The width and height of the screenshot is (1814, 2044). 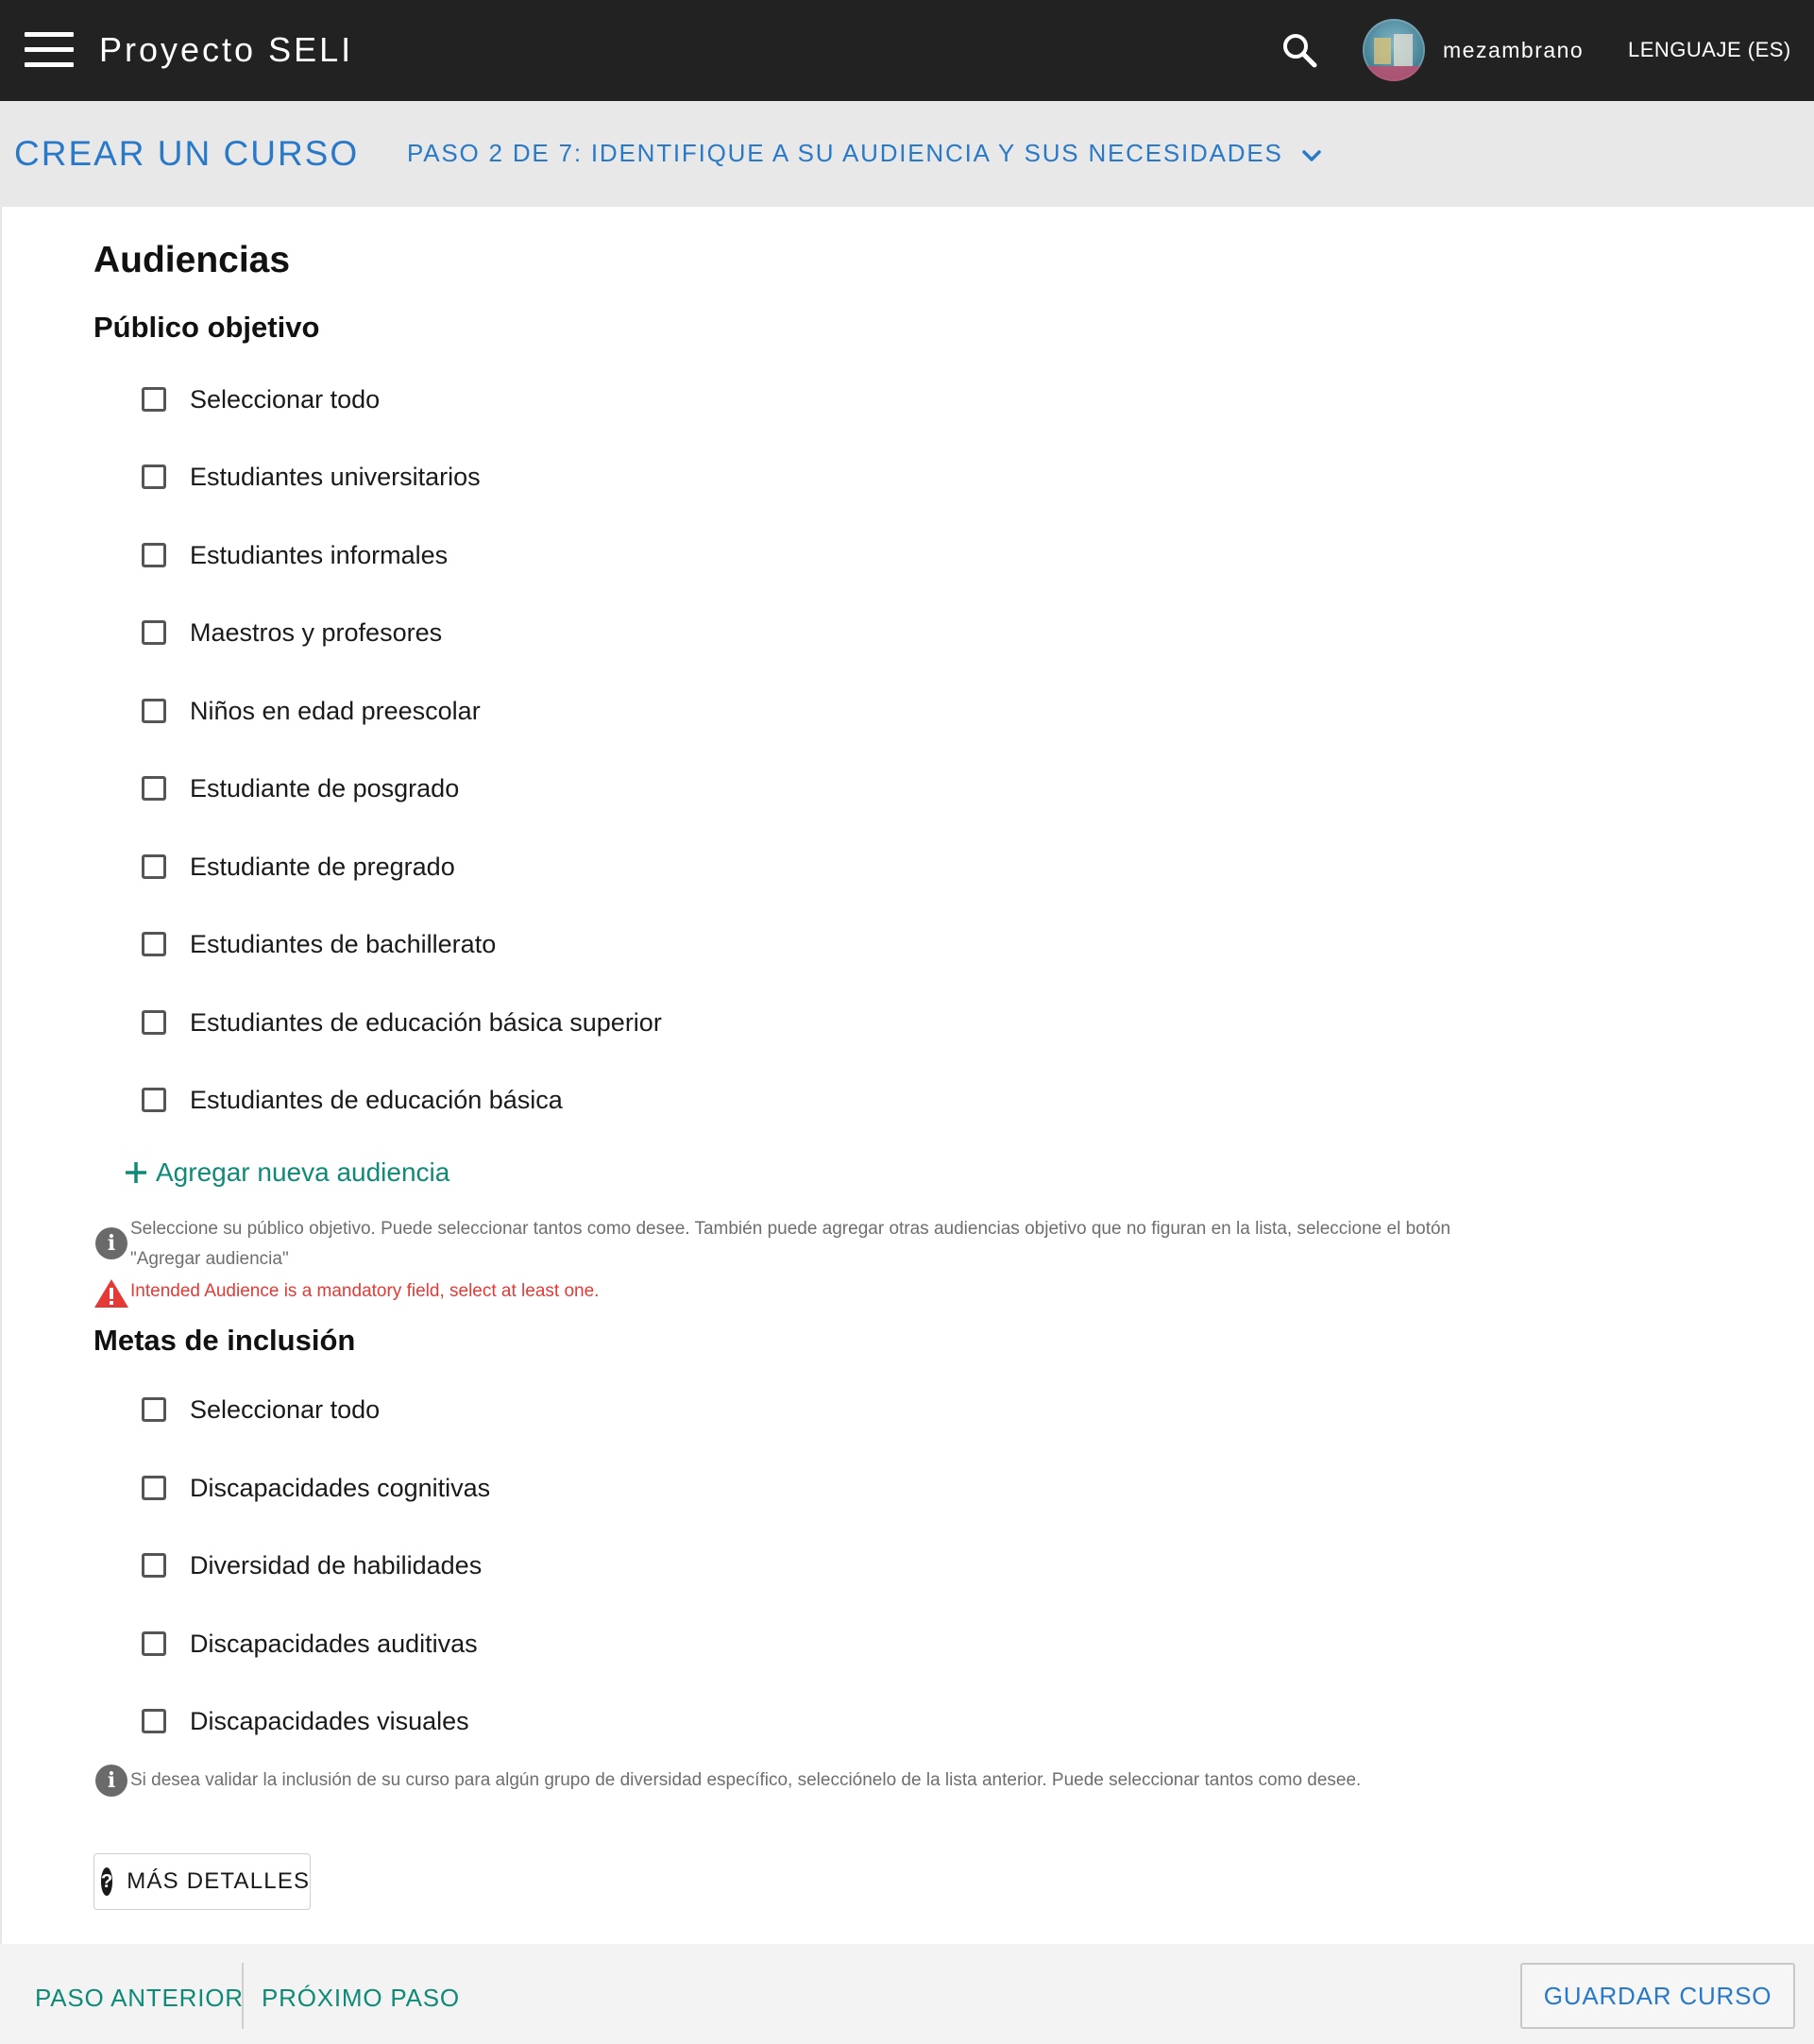 What do you see at coordinates (340, 1487) in the screenshot?
I see `checkbox-label: Discapacidades cognitivas` at bounding box center [340, 1487].